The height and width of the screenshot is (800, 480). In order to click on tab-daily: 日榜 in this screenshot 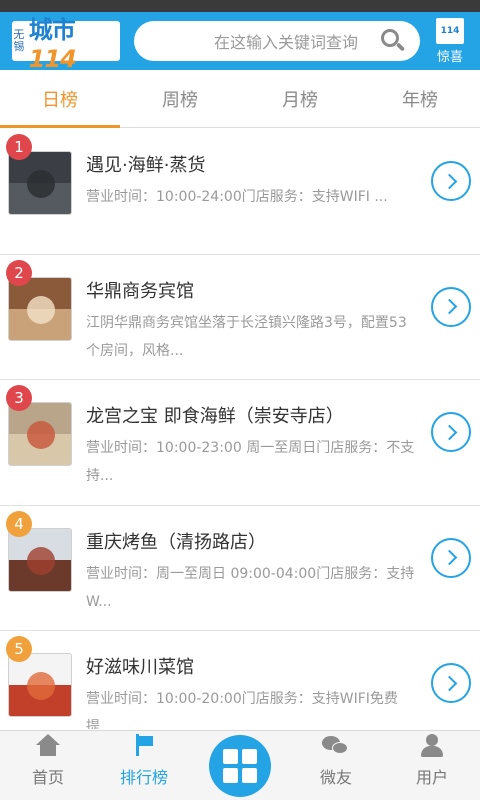, I will do `click(60, 99)`.